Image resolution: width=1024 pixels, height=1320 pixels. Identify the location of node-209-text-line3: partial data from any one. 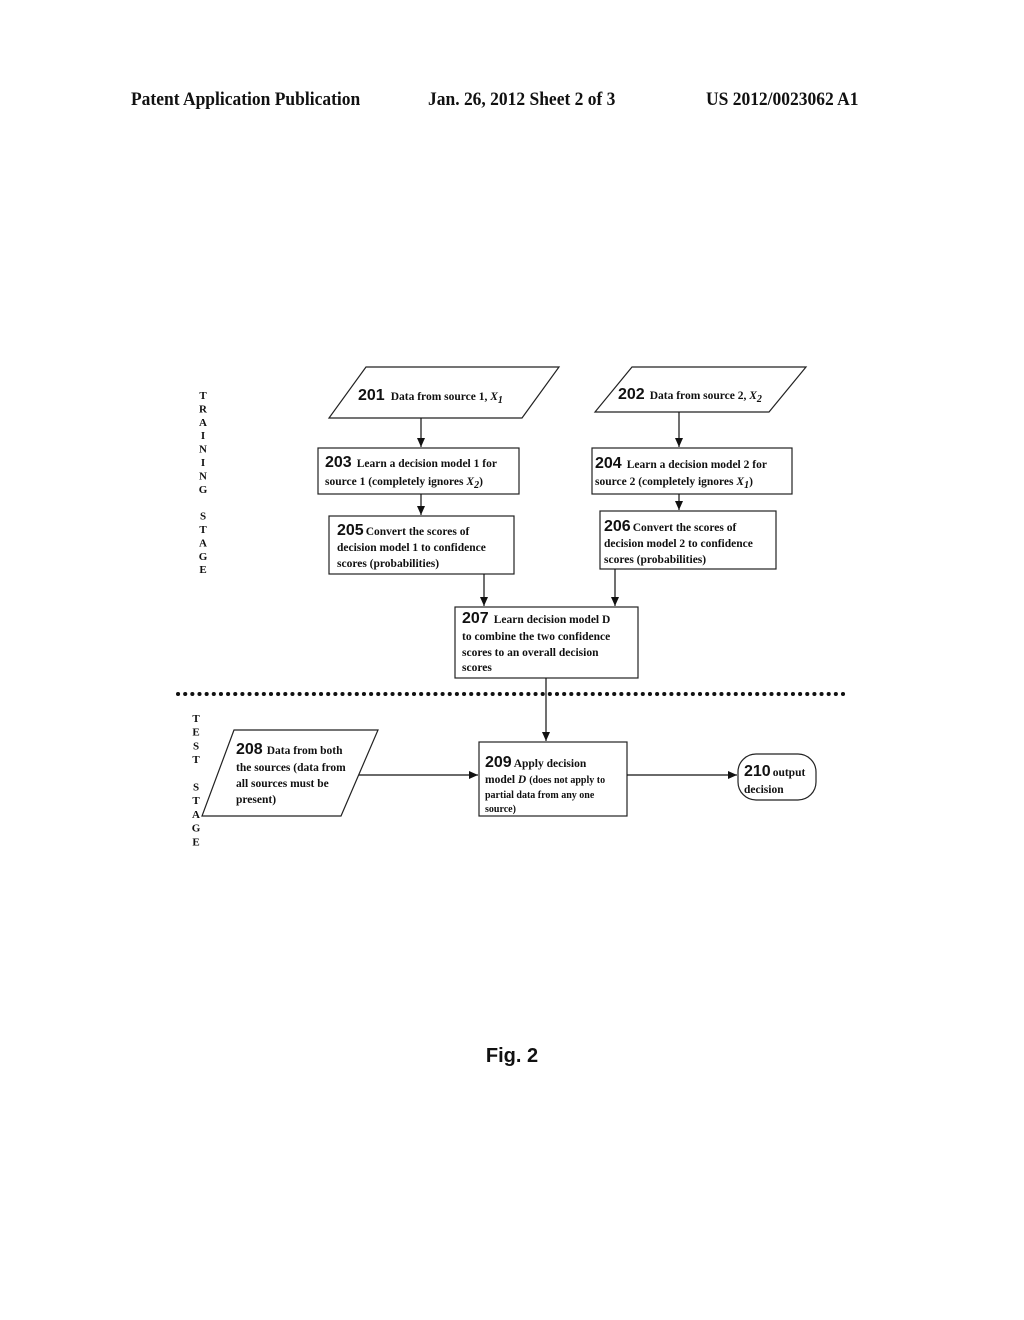
(540, 795).